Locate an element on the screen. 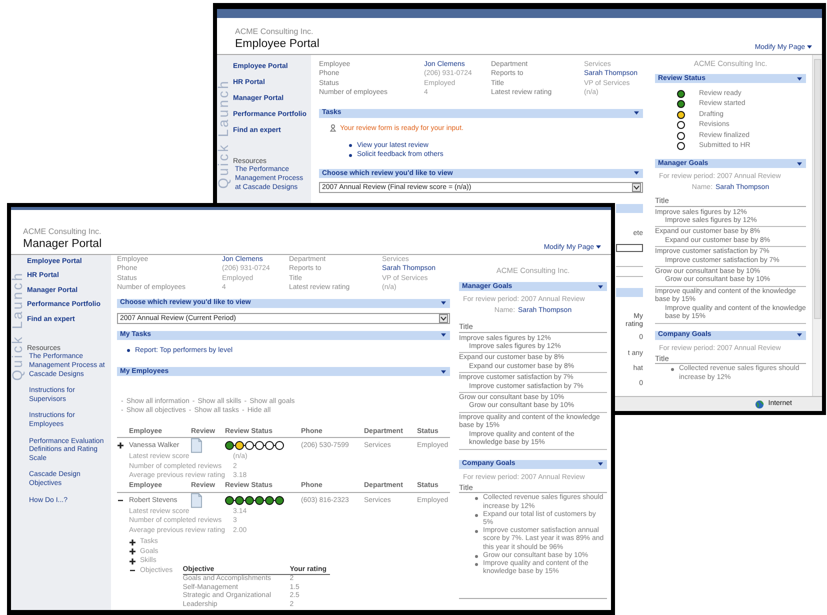 This screenshot has height=615, width=827. notice-icon is located at coordinates (333, 128).